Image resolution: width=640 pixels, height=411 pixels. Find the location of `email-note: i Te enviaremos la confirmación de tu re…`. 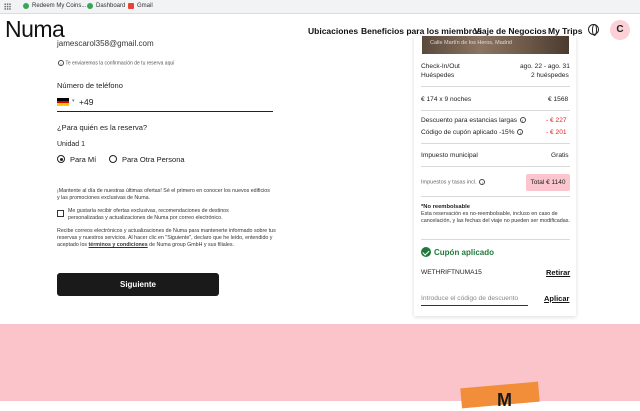

email-note: i Te enviaremos la confirmación de tu re… is located at coordinates (116, 63).